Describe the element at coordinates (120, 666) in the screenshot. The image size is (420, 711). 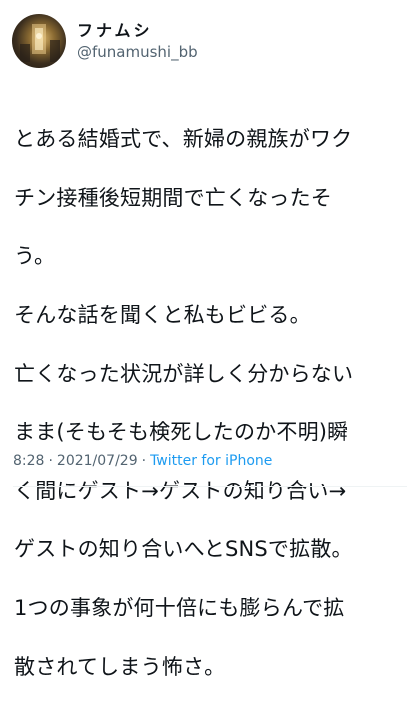
I see `tweet-text-line: 散されてしまう怖さ。` at that location.